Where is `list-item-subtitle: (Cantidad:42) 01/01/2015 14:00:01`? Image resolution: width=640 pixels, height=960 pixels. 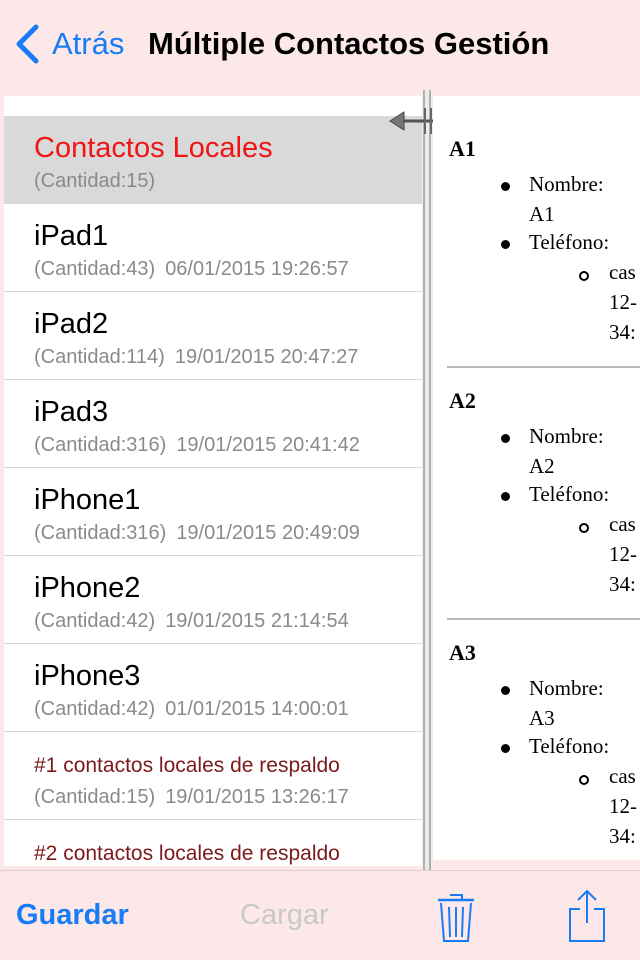
list-item-subtitle: (Cantidad:42) 01/01/2015 14:00:01 is located at coordinates (191, 709).